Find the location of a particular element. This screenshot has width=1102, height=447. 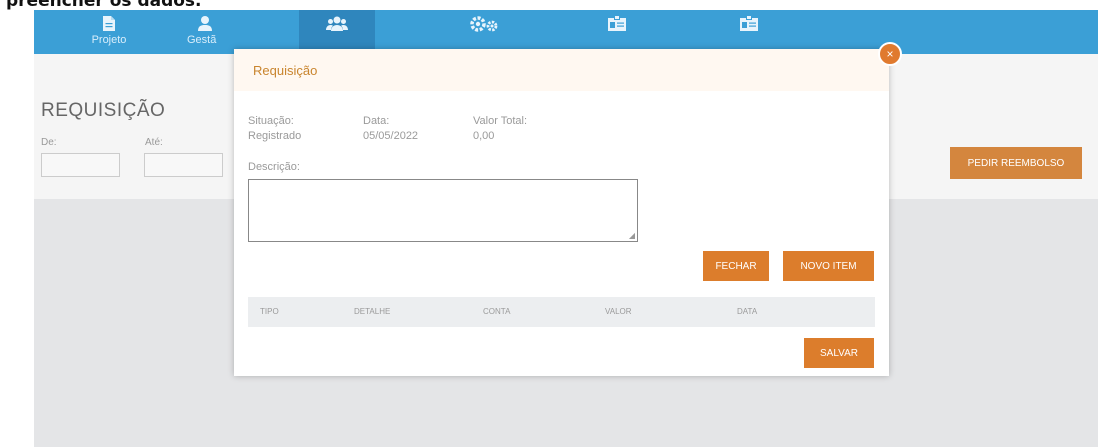

description-label: Descrição: is located at coordinates (274, 167).